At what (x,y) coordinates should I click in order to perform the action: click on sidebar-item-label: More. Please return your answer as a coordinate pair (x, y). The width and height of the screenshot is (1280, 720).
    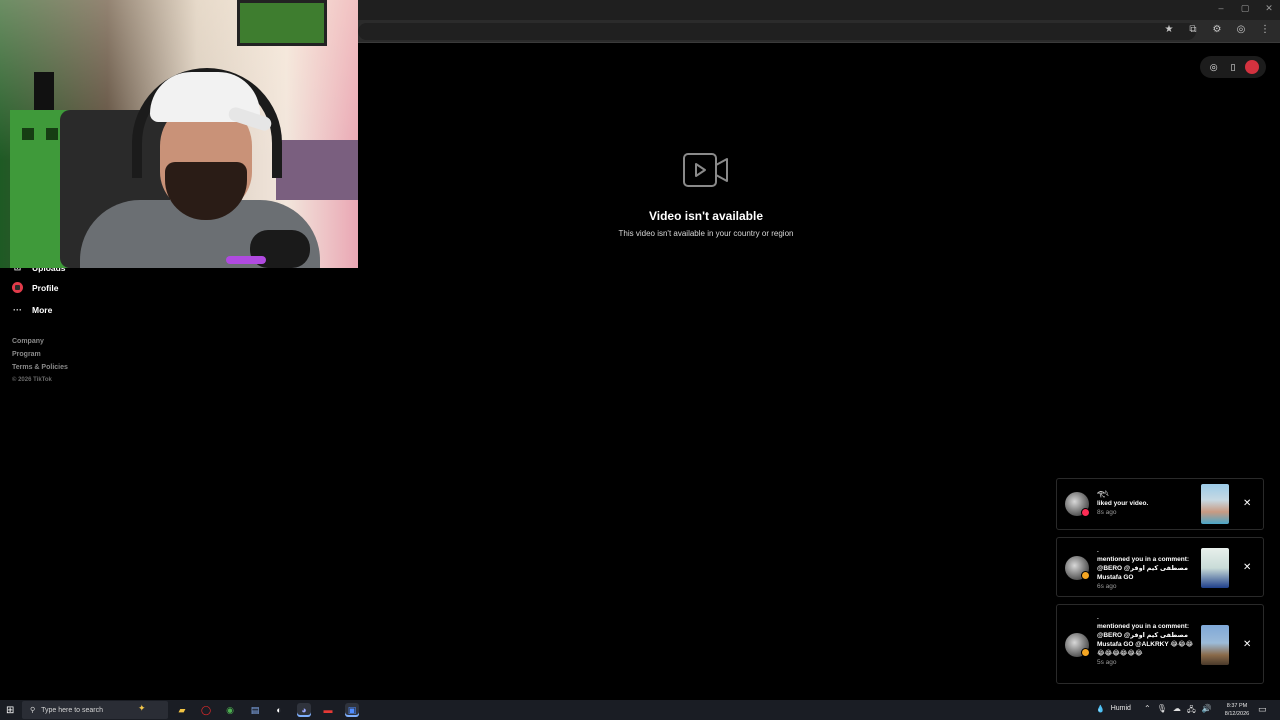
    Looking at the image, I should click on (42, 309).